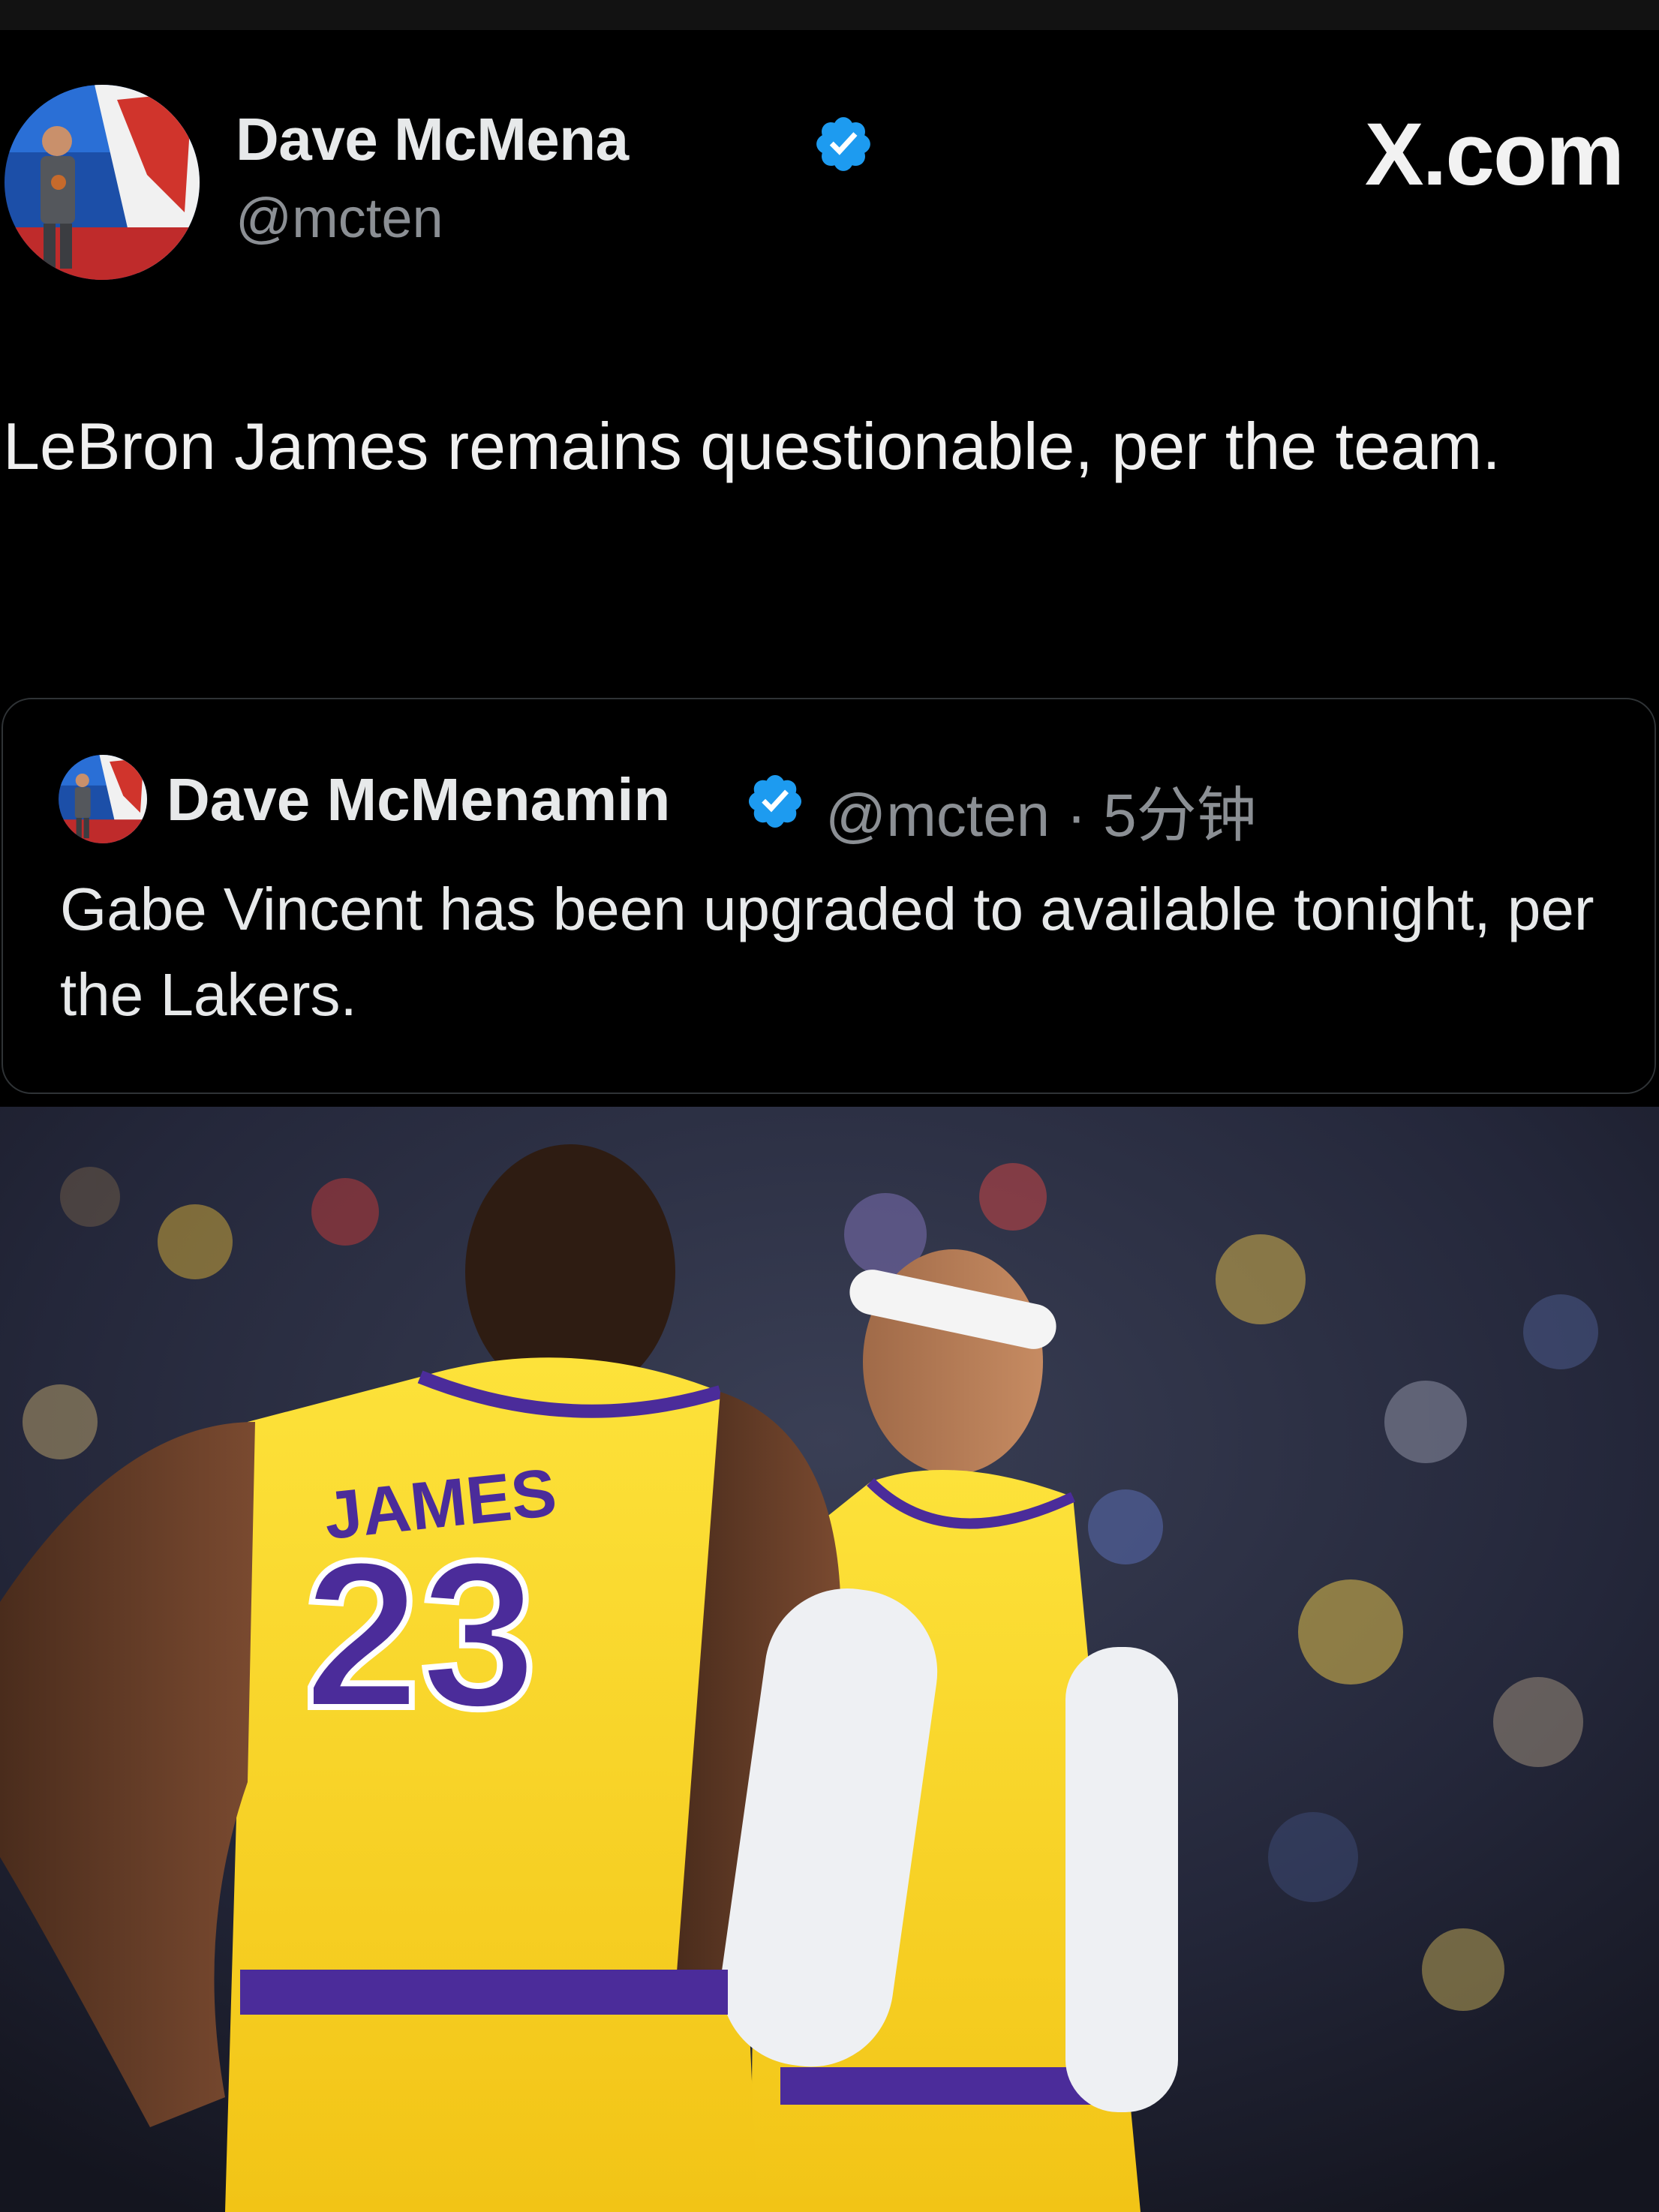  Describe the element at coordinates (418, 799) in the screenshot. I see `quoted-author-display-name: Dave McMenamin` at that location.